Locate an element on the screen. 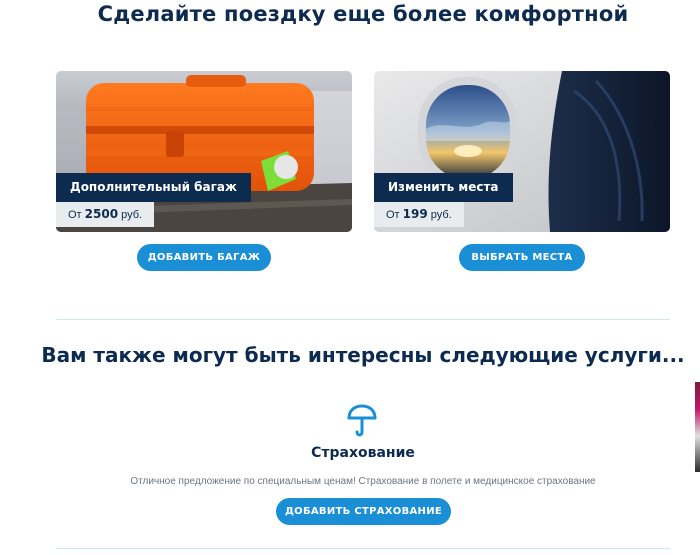 The image size is (700, 555). add-luggage-button: ДОБАВИТЬ БАГАЖ is located at coordinates (204, 257).